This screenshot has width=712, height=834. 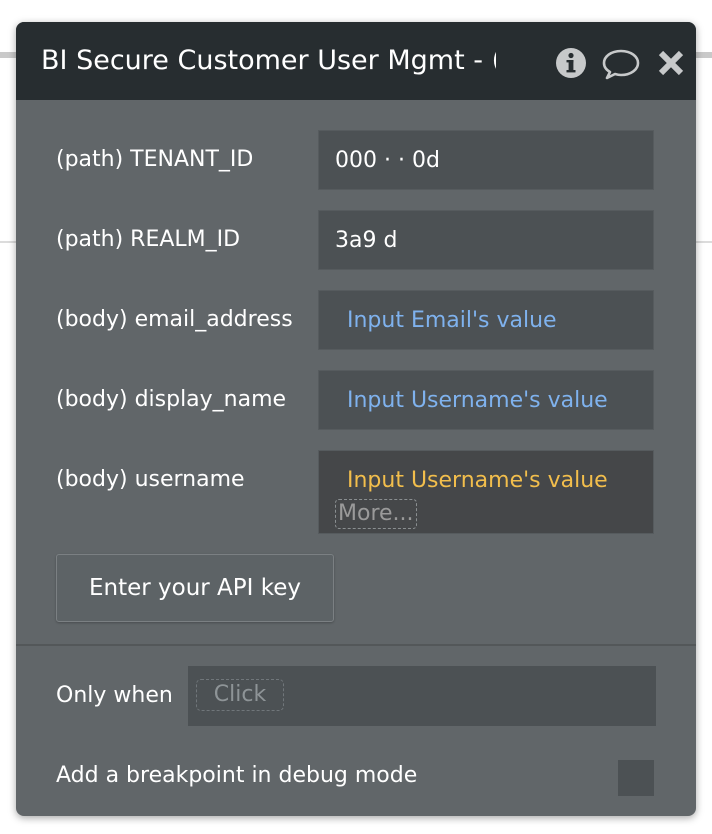 What do you see at coordinates (452, 321) in the screenshot?
I see `dynamic-expression-email: Input Email's value` at bounding box center [452, 321].